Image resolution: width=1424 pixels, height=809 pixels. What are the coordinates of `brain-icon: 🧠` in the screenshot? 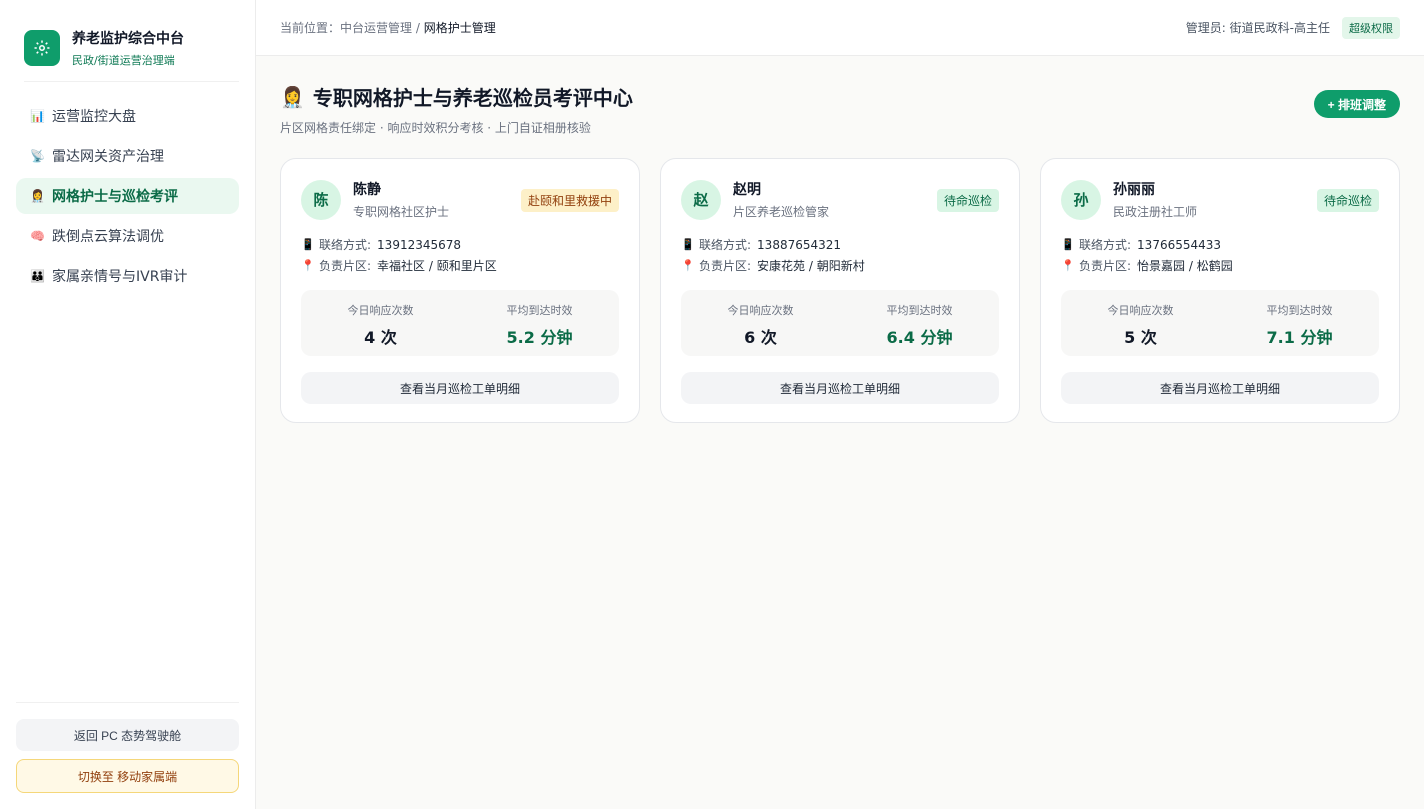 It's located at (37, 236).